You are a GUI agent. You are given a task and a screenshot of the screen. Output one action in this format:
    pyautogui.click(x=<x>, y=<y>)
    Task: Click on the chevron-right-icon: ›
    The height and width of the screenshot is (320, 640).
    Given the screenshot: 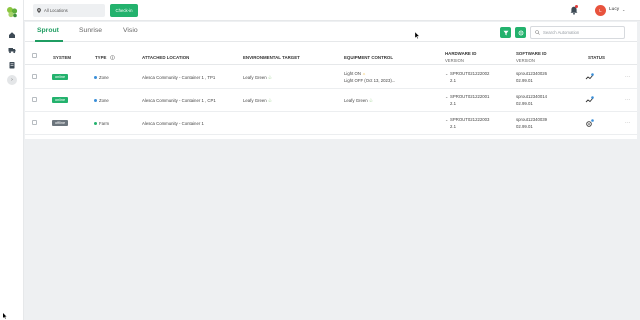 What is the action you would take?
    pyautogui.click(x=12, y=80)
    